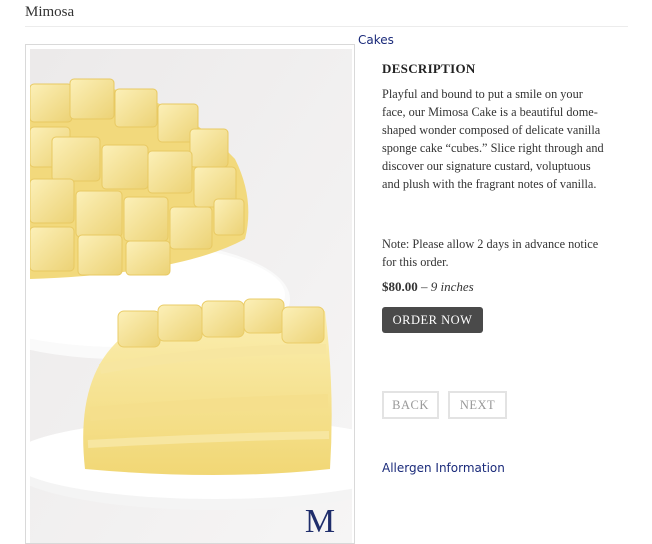 The image size is (652, 544). Describe the element at coordinates (400, 286) in the screenshot. I see `price: $80.00` at that location.